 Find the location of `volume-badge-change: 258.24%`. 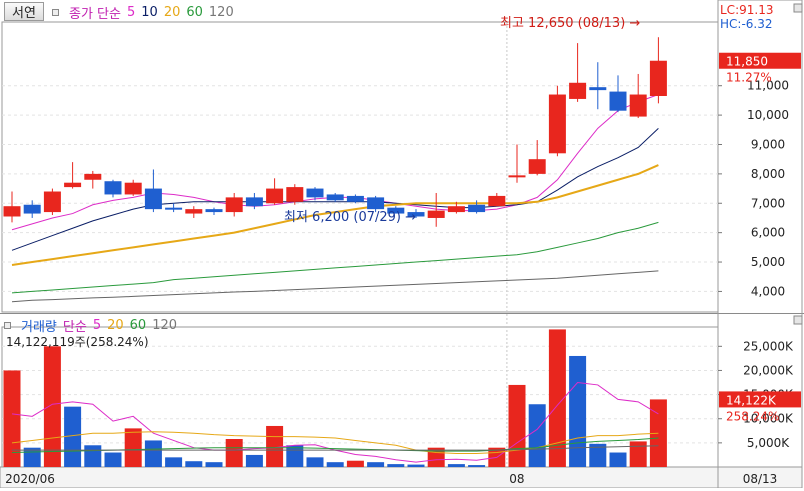

volume-badge-change: 258.24% is located at coordinates (752, 416).